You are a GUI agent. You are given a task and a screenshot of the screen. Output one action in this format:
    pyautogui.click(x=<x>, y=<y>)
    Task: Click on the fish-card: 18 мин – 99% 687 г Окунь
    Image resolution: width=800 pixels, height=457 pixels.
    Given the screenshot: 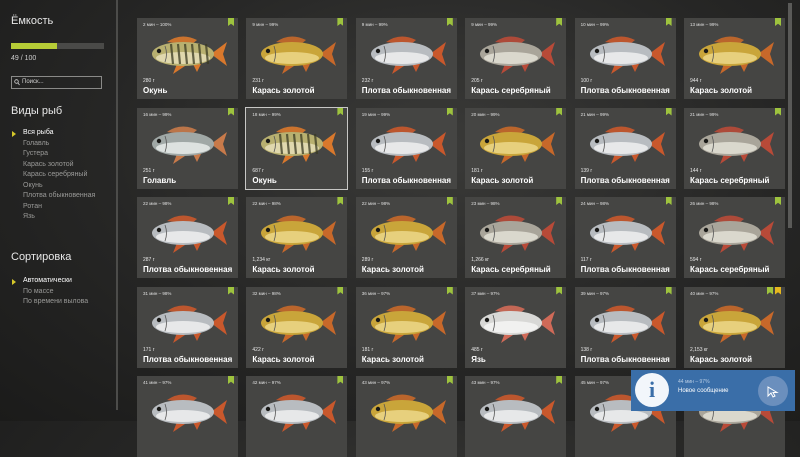 What is the action you would take?
    pyautogui.click(x=297, y=148)
    